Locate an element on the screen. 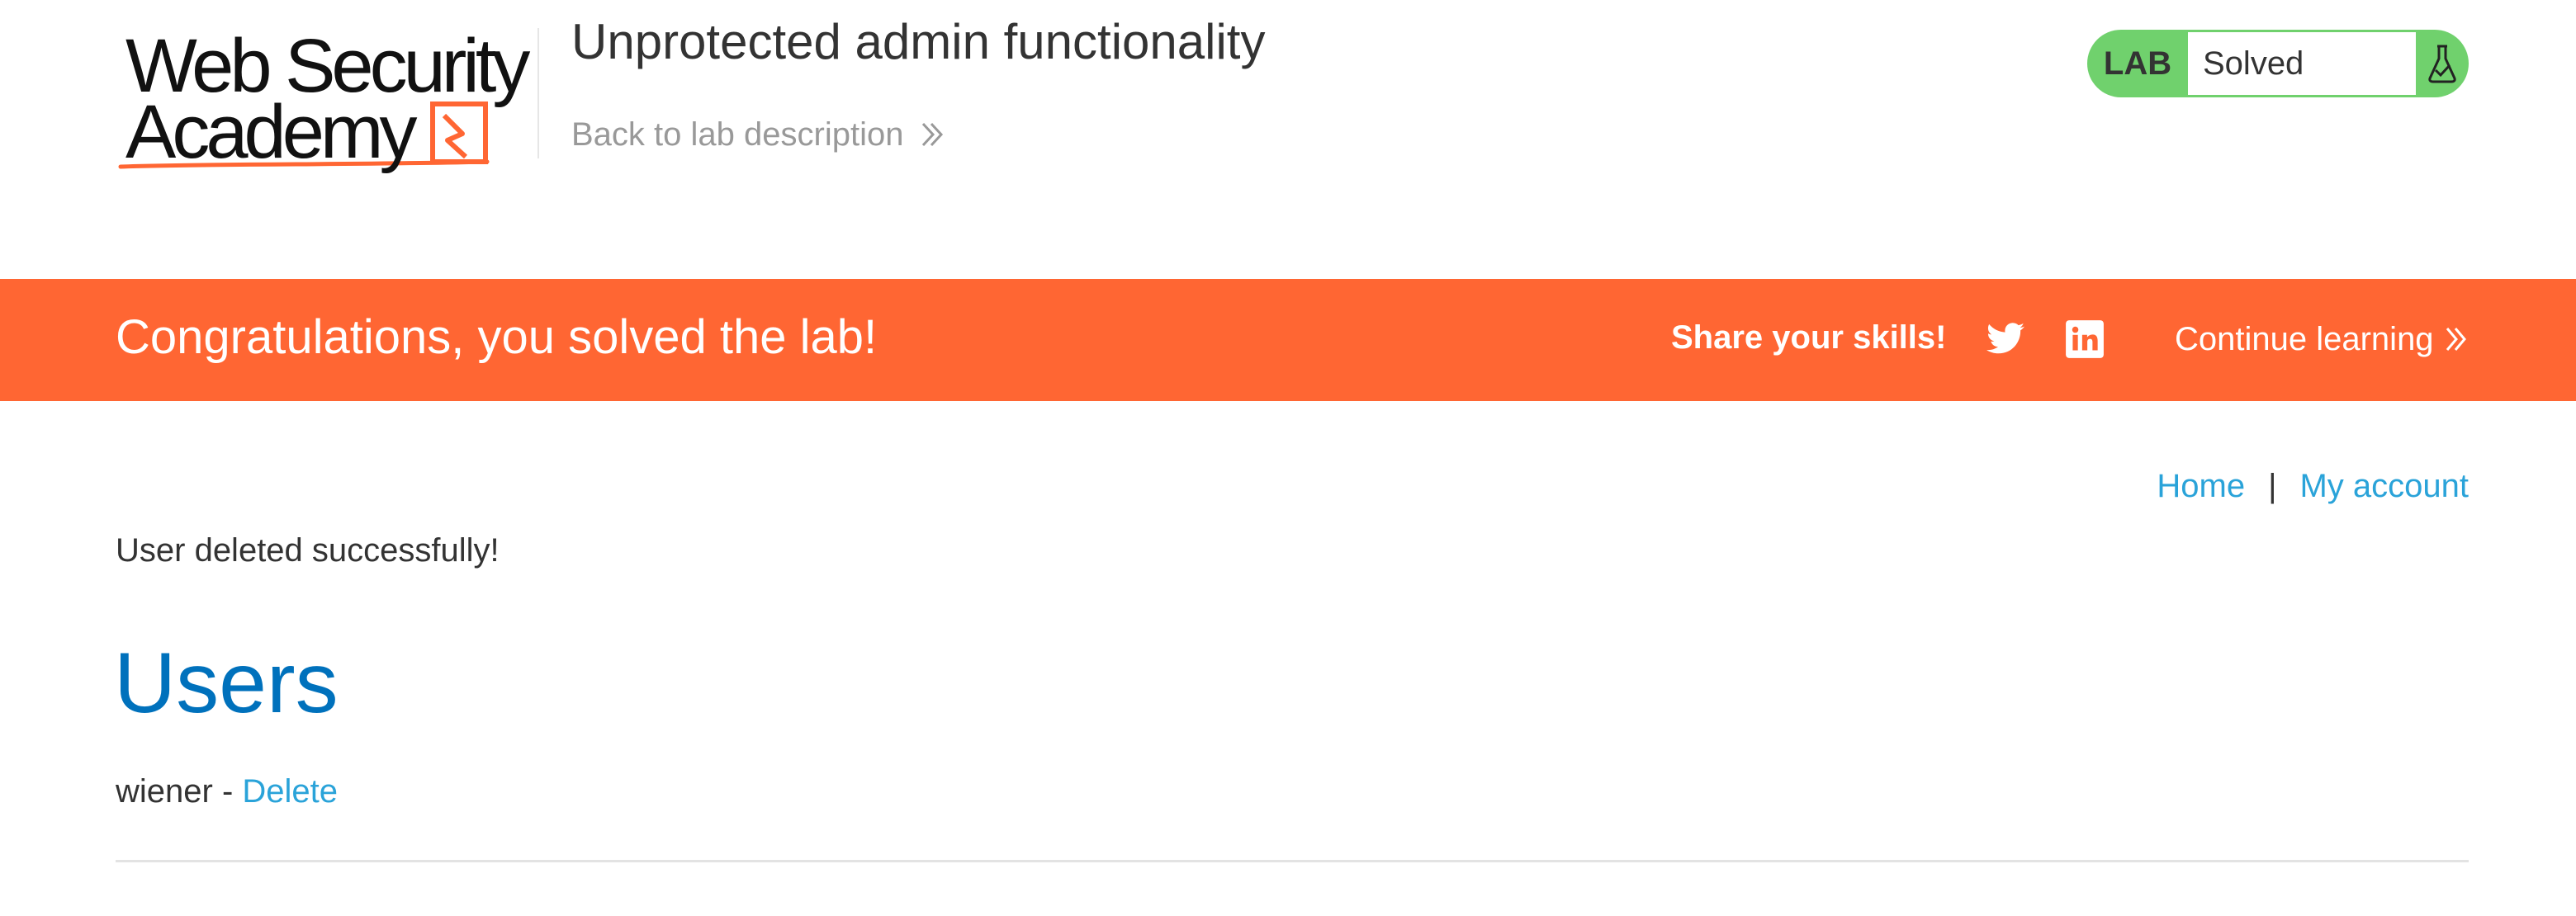  header-divider is located at coordinates (538, 93).